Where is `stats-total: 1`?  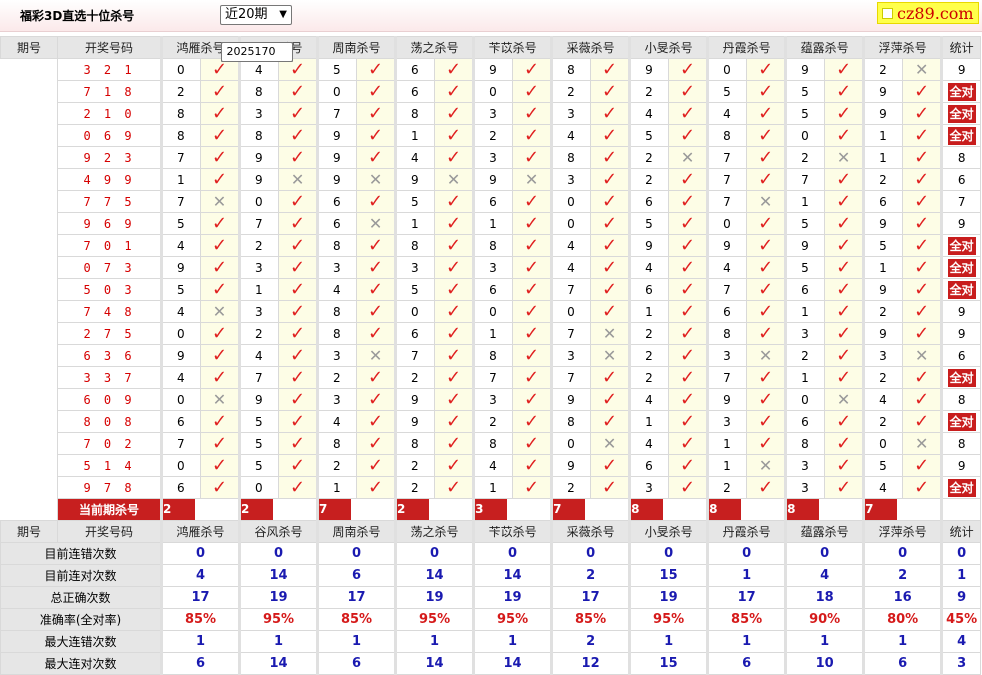
stats-total: 1 is located at coordinates (961, 575).